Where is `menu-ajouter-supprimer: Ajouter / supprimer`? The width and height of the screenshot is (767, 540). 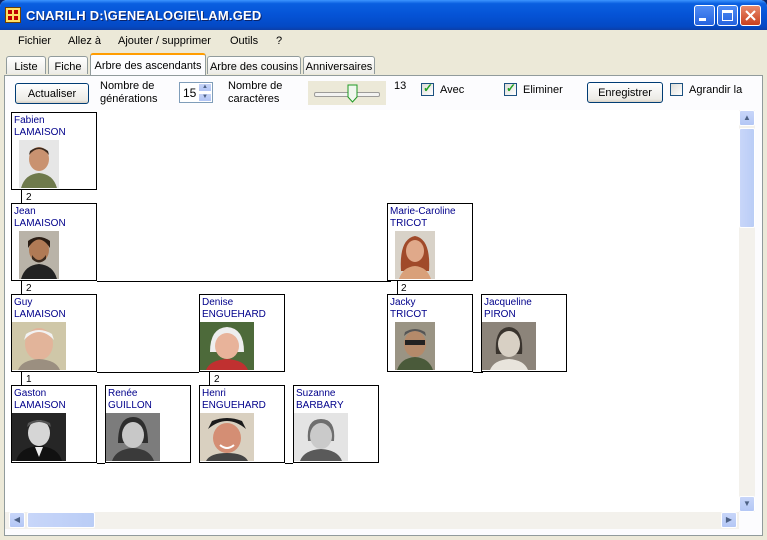
menu-ajouter-supprimer: Ajouter / supprimer is located at coordinates (164, 41).